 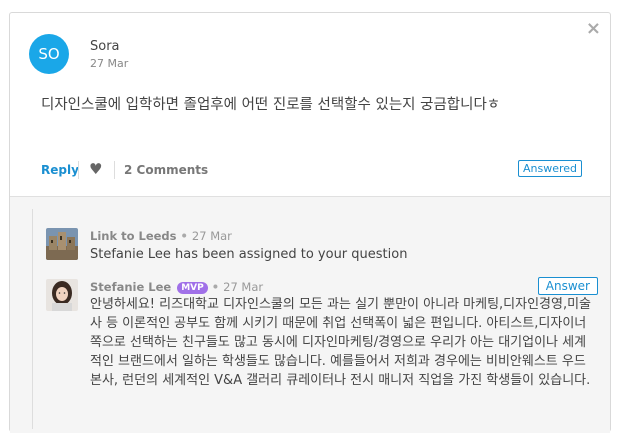 What do you see at coordinates (109, 63) in the screenshot?
I see `question-date: 27 Mar` at bounding box center [109, 63].